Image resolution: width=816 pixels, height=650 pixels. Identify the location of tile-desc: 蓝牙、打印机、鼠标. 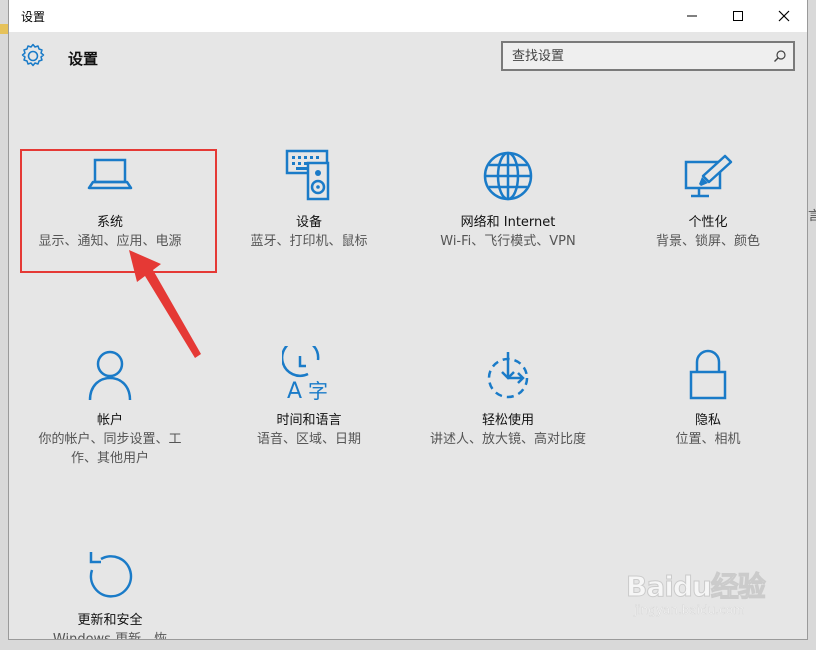
(309, 241).